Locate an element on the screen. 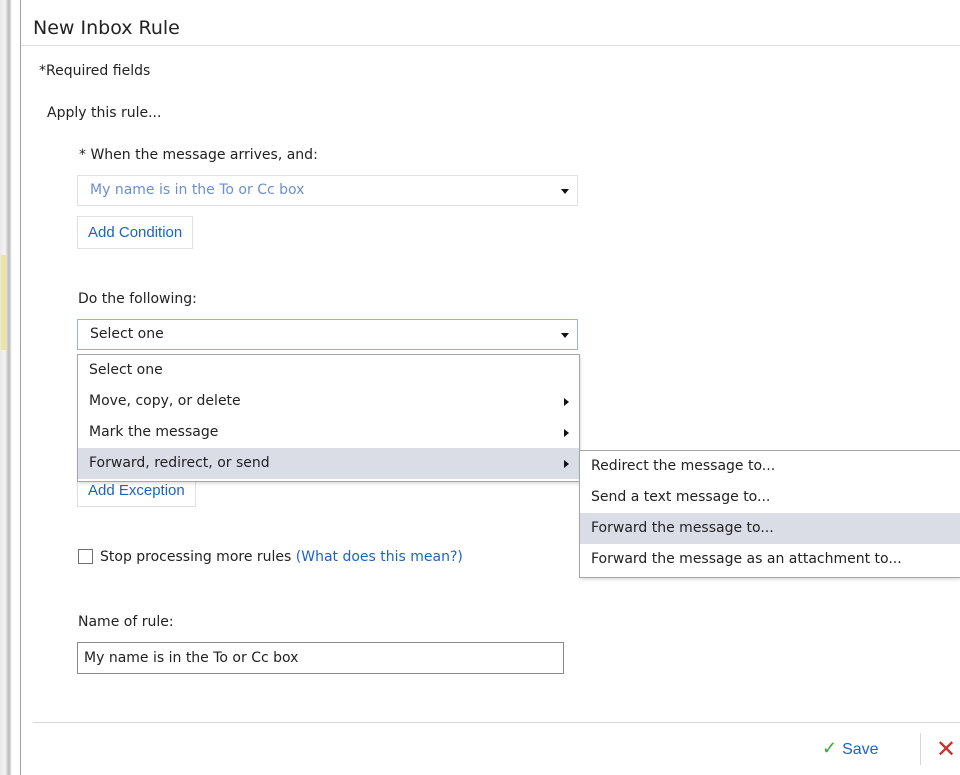 The image size is (960, 775). menu-item-mark-message: Mark the message is located at coordinates (328, 432).